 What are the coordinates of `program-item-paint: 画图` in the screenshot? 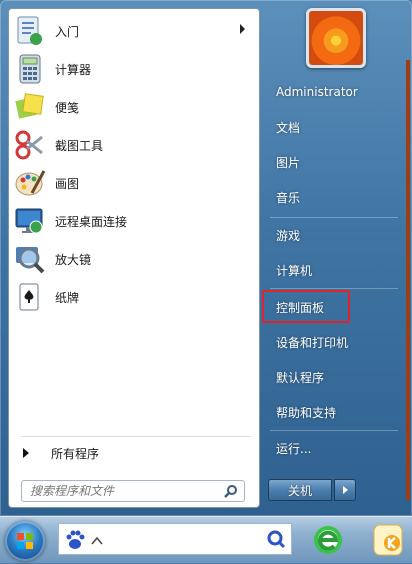 It's located at (134, 183).